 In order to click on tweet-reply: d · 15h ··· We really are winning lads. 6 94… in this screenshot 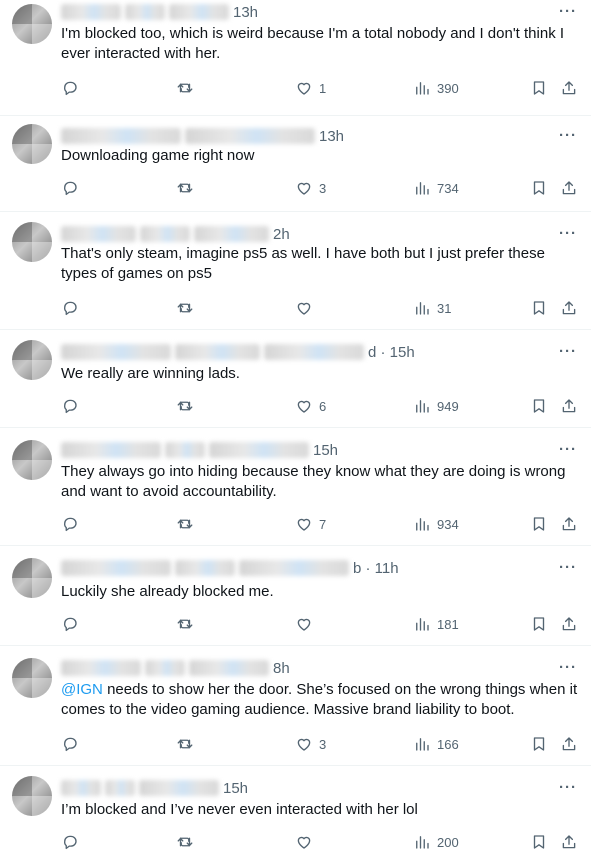, I will do `click(295, 379)`.